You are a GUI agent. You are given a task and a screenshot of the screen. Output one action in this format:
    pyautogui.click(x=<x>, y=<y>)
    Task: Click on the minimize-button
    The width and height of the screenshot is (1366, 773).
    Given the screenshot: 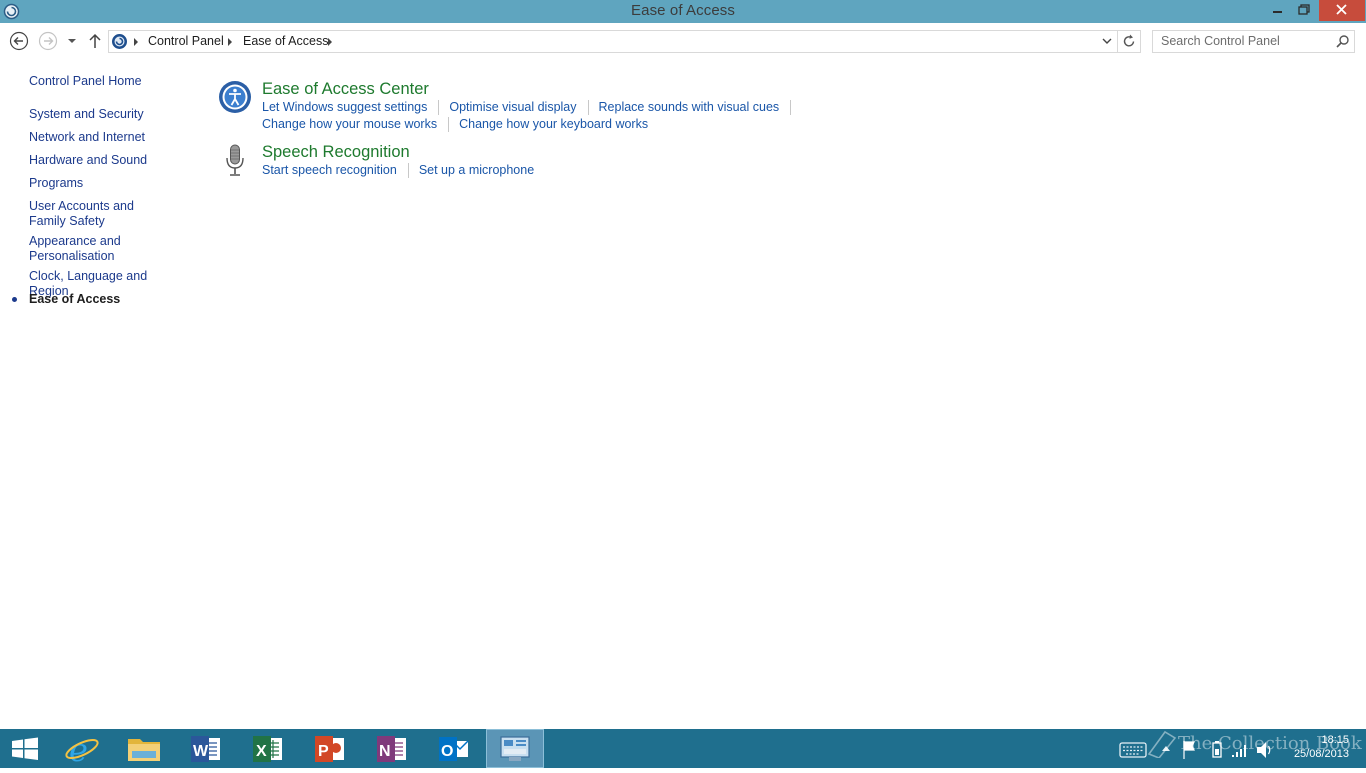 What is the action you would take?
    pyautogui.click(x=1277, y=10)
    